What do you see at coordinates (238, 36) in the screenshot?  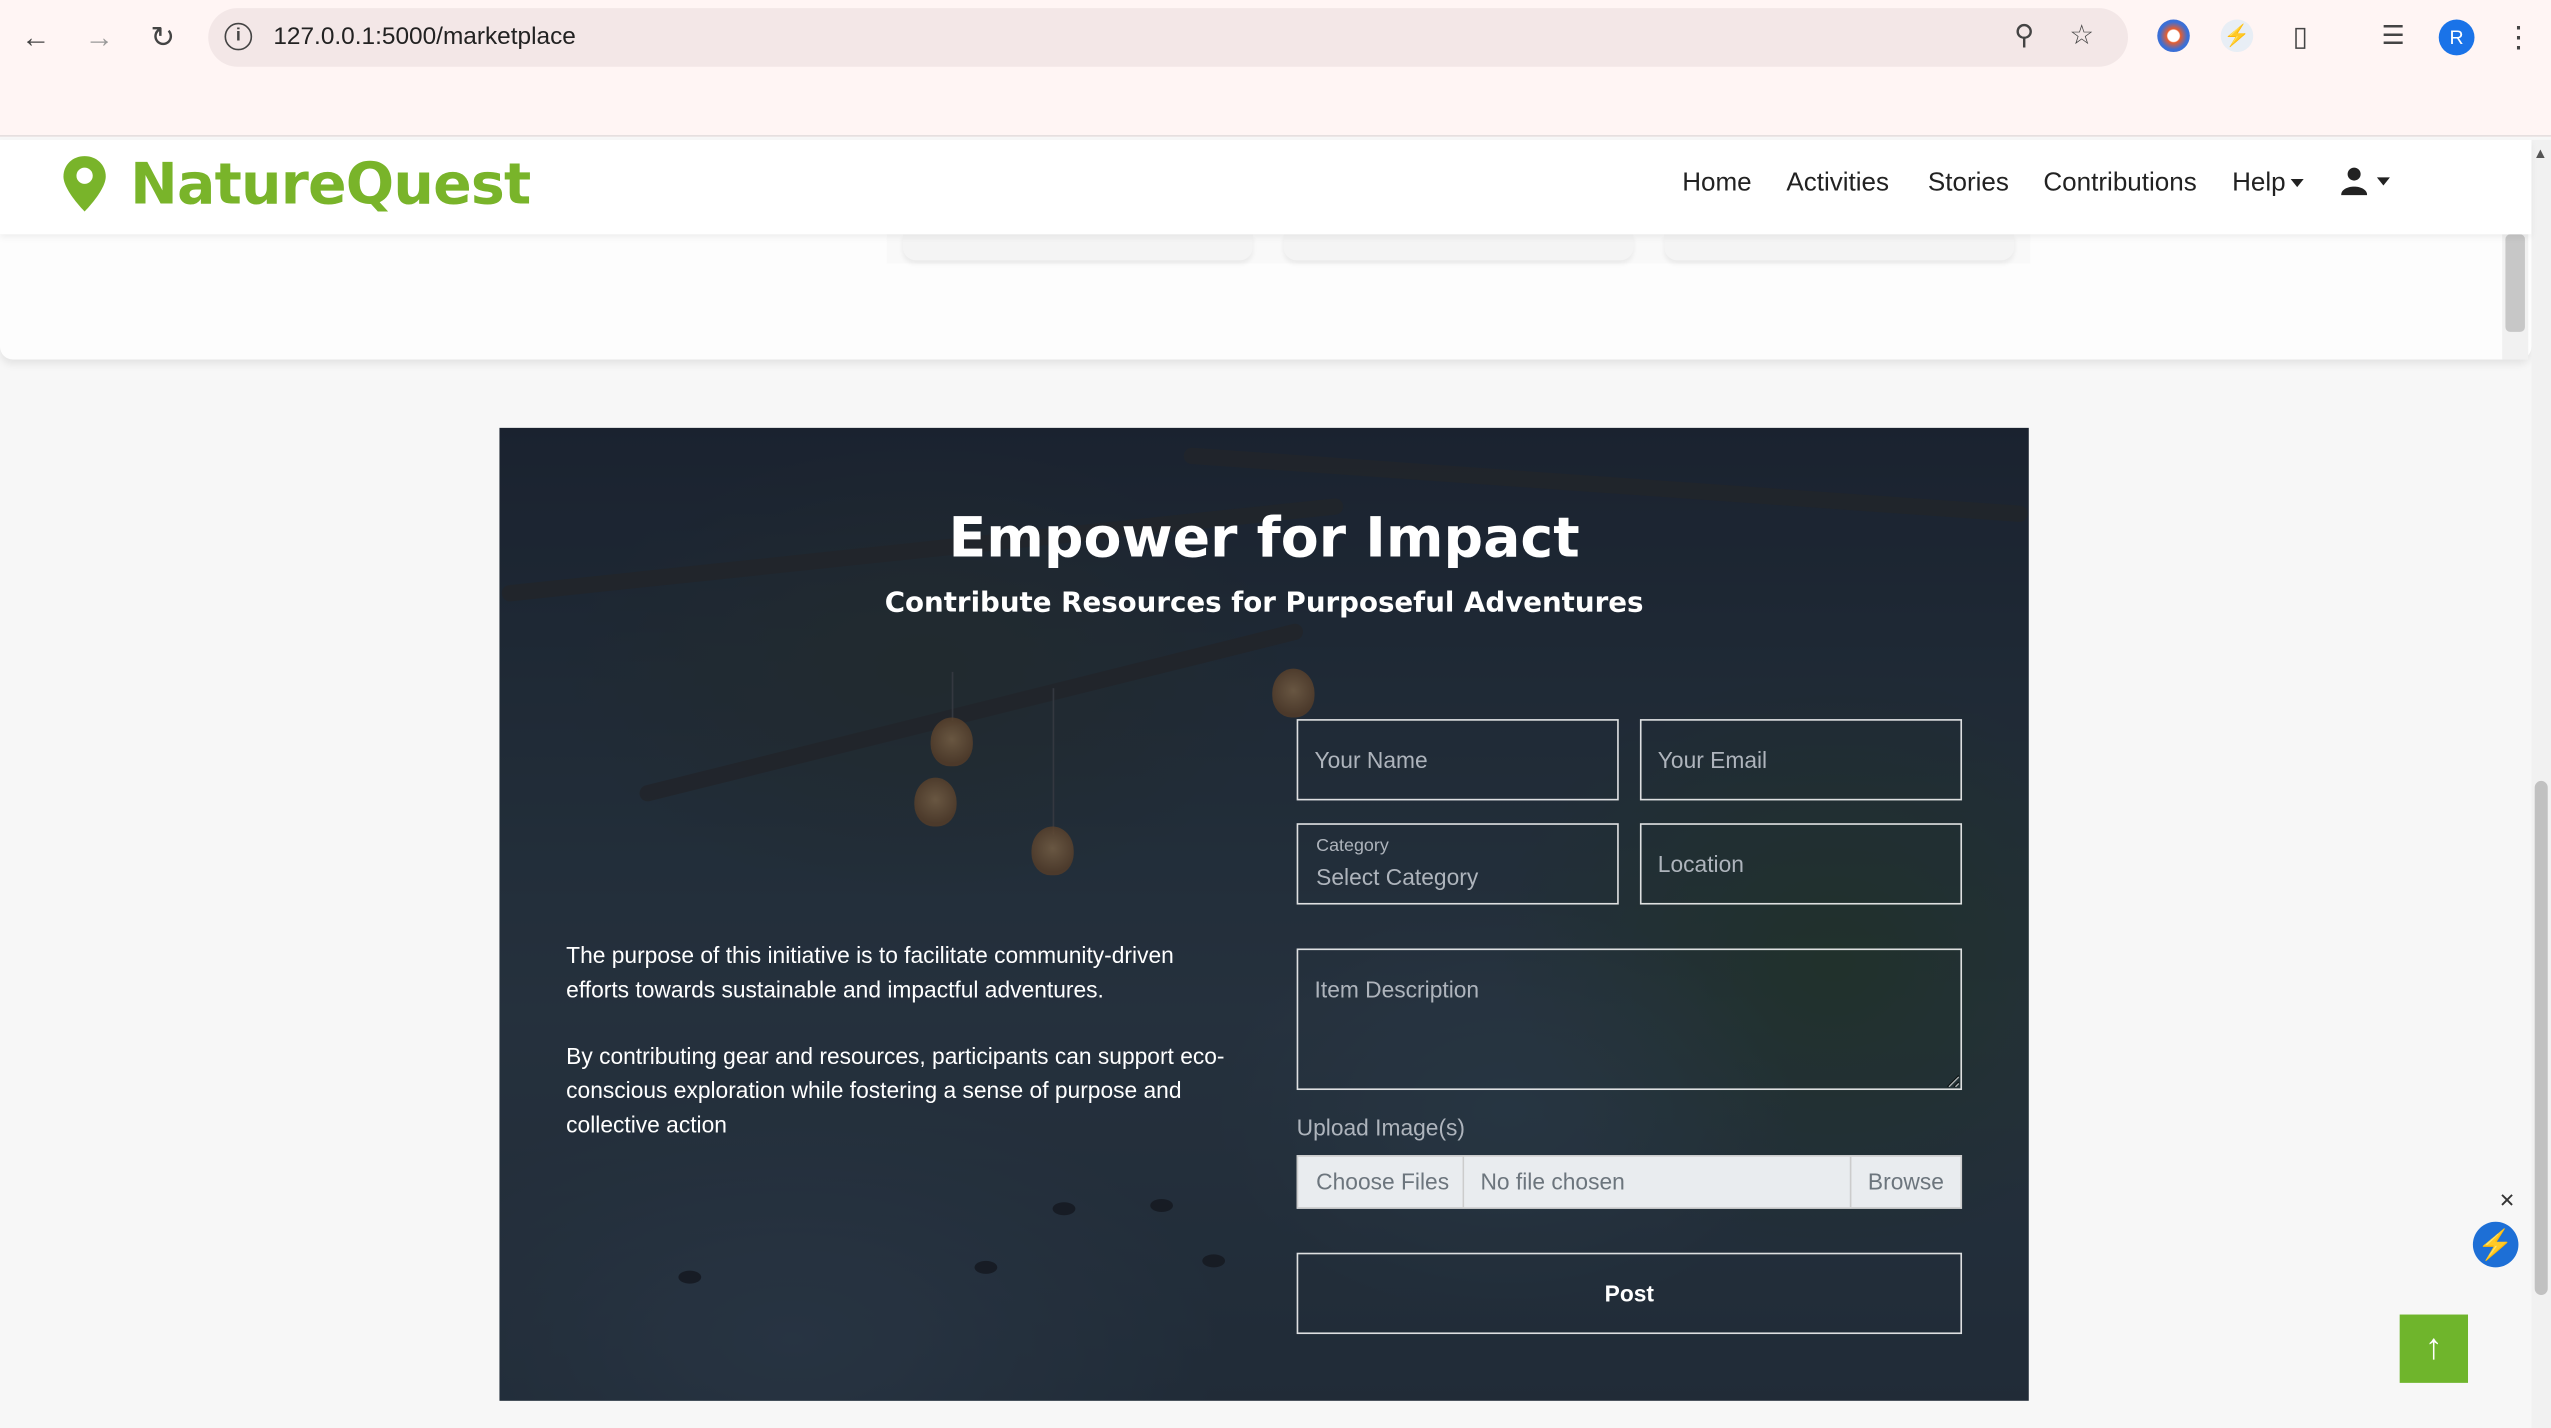 I see `site-info-icon: i` at bounding box center [238, 36].